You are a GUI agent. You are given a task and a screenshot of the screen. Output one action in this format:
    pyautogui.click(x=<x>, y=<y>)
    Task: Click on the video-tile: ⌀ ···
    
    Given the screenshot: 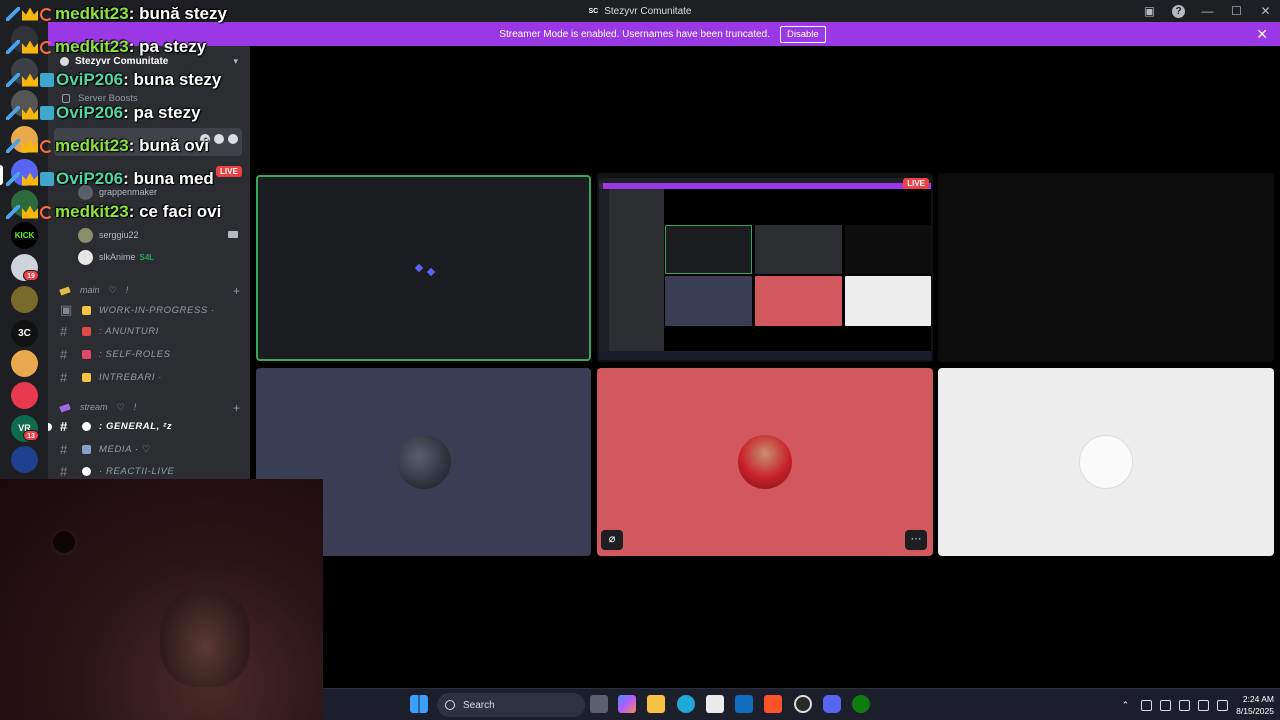 What is the action you would take?
    pyautogui.click(x=765, y=462)
    